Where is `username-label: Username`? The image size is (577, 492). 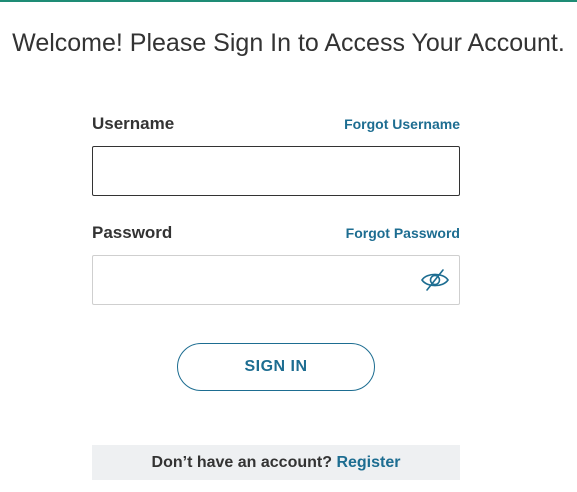 username-label: Username is located at coordinates (133, 123).